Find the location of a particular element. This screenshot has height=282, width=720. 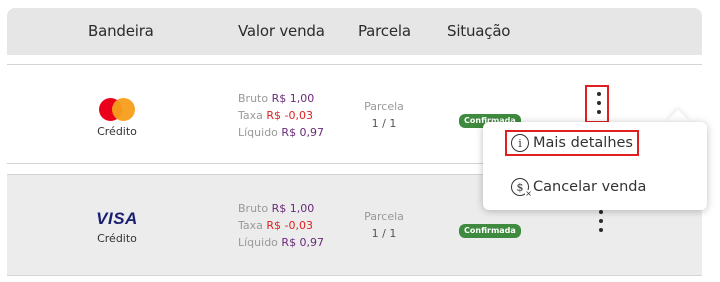

cancel-money-icon: $ × is located at coordinates (521, 188).